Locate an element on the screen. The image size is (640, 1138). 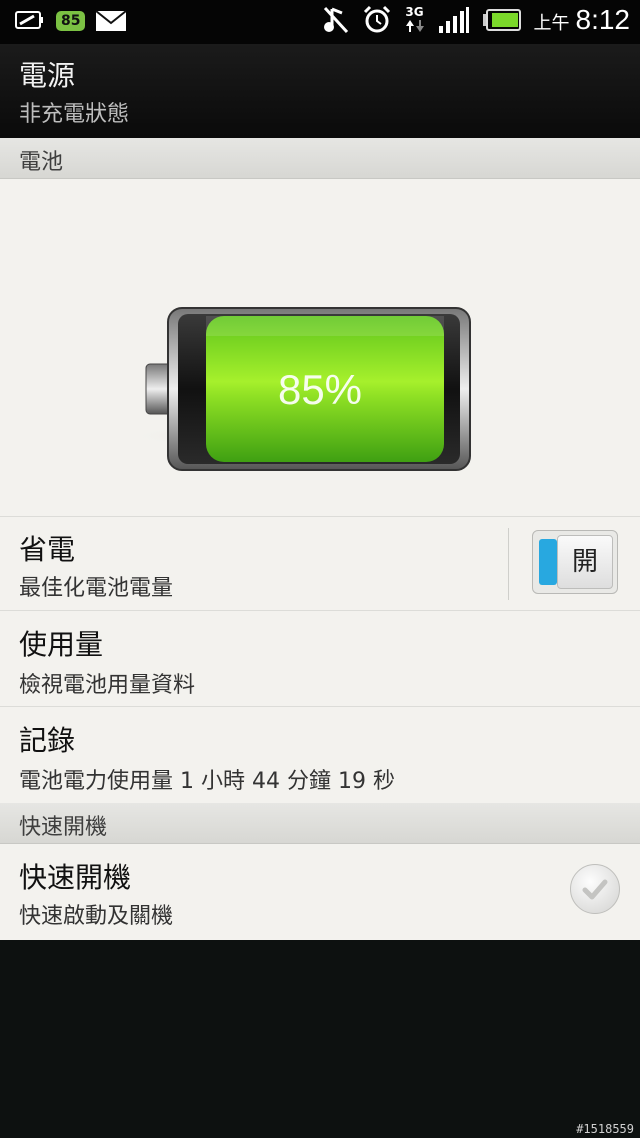
status-left: 85 is located at coordinates (71, 21).